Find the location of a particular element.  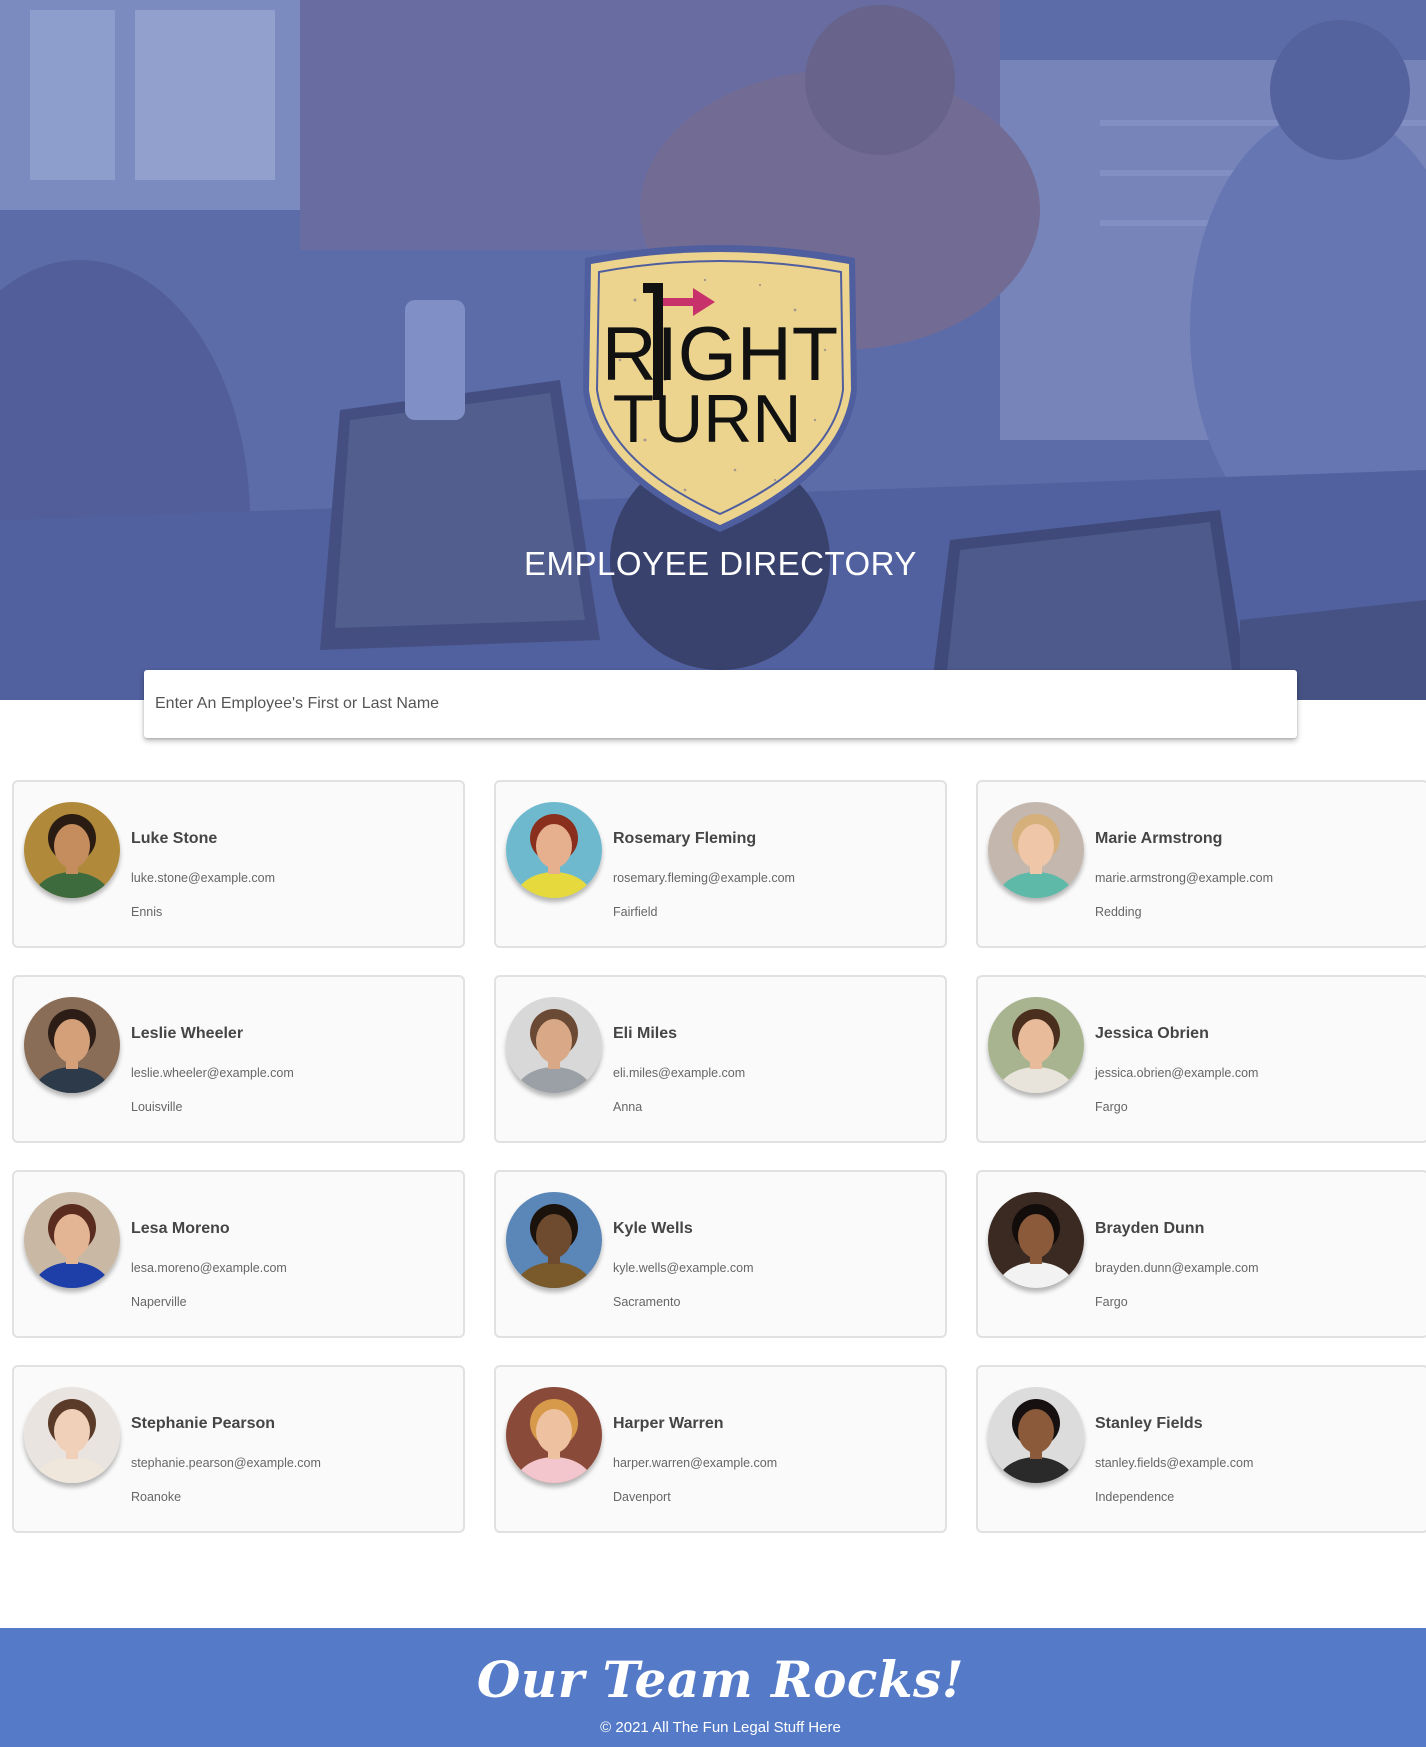

employee-city: Louisville is located at coordinates (157, 1107).